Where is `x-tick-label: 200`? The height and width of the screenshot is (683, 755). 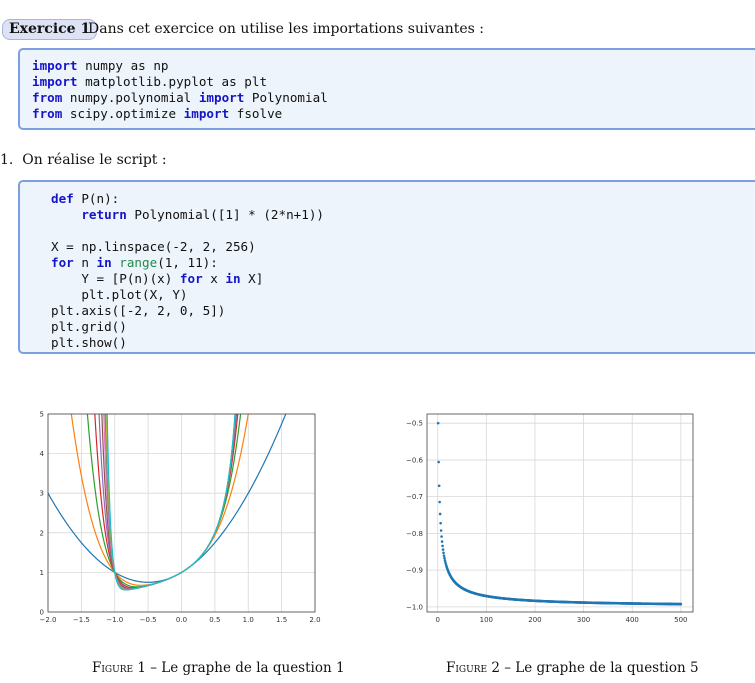
x-tick-label: 200 is located at coordinates (534, 620).